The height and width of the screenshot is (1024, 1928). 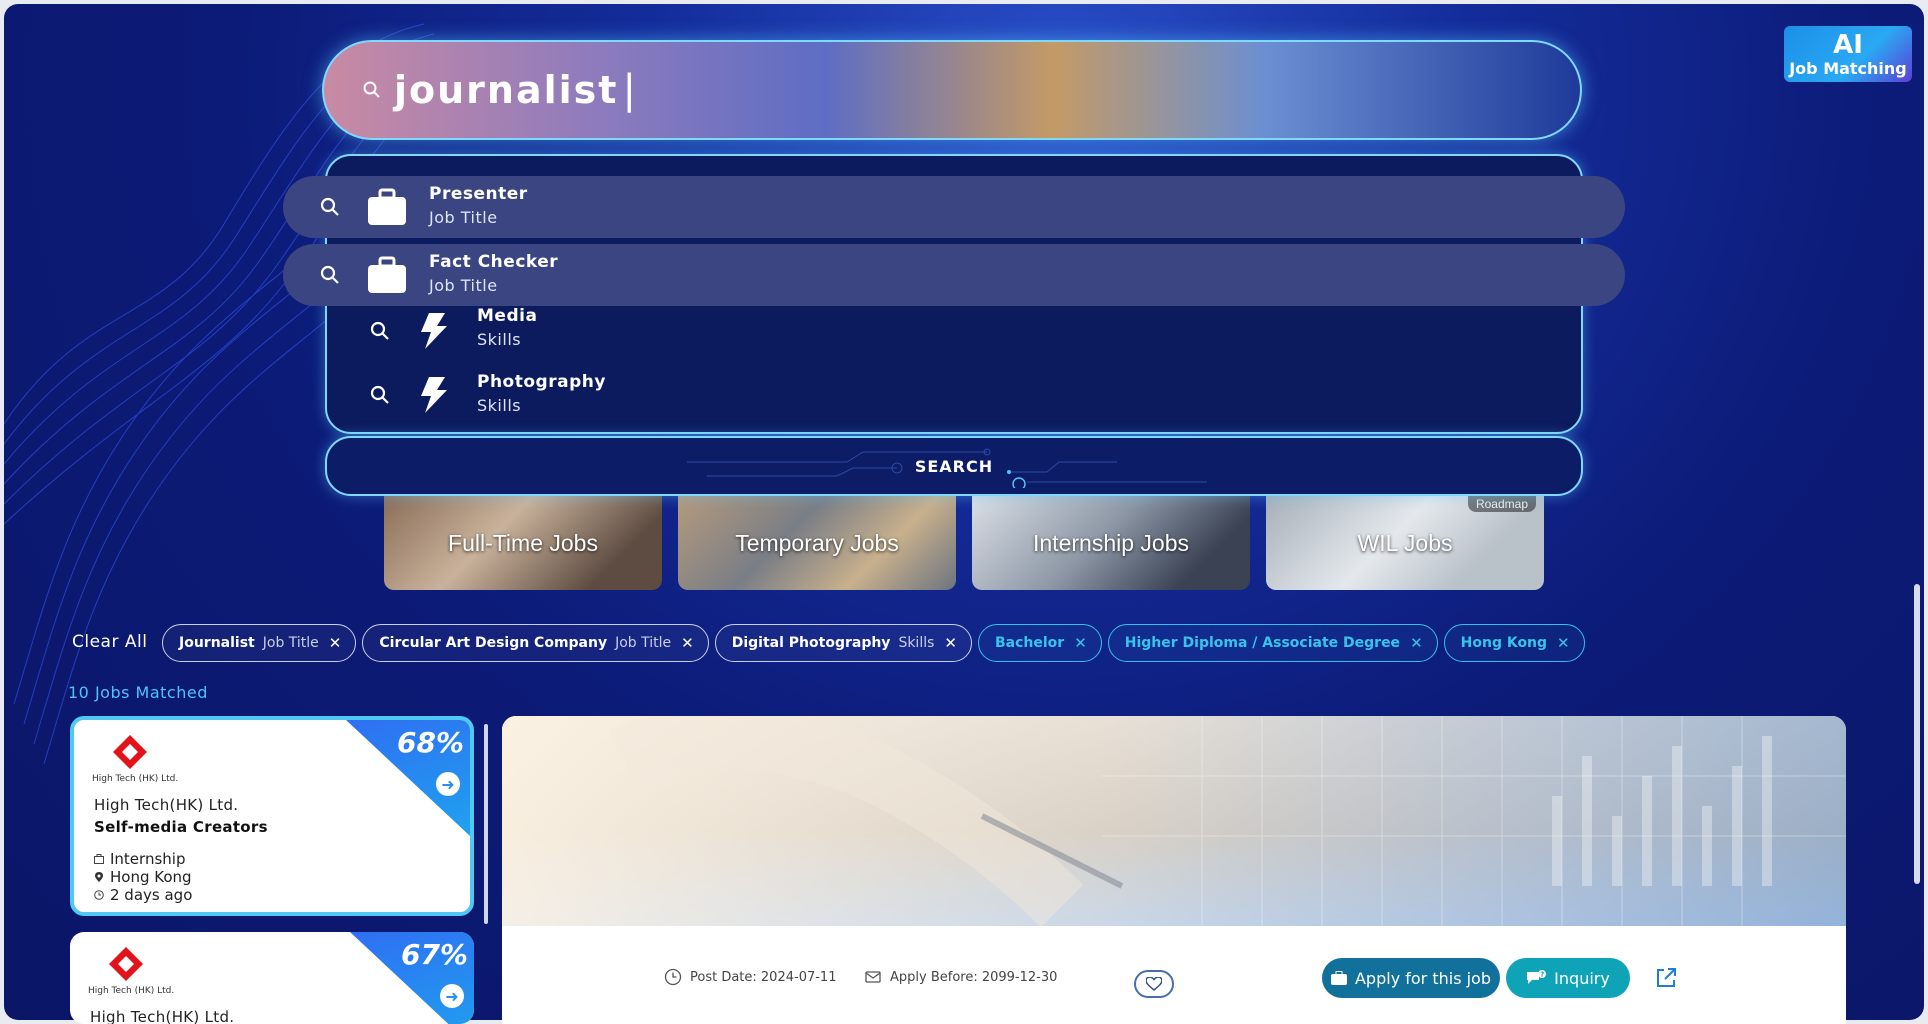 What do you see at coordinates (974, 977) in the screenshot?
I see `apply-before-text: Apply Before: 2099-12-30` at bounding box center [974, 977].